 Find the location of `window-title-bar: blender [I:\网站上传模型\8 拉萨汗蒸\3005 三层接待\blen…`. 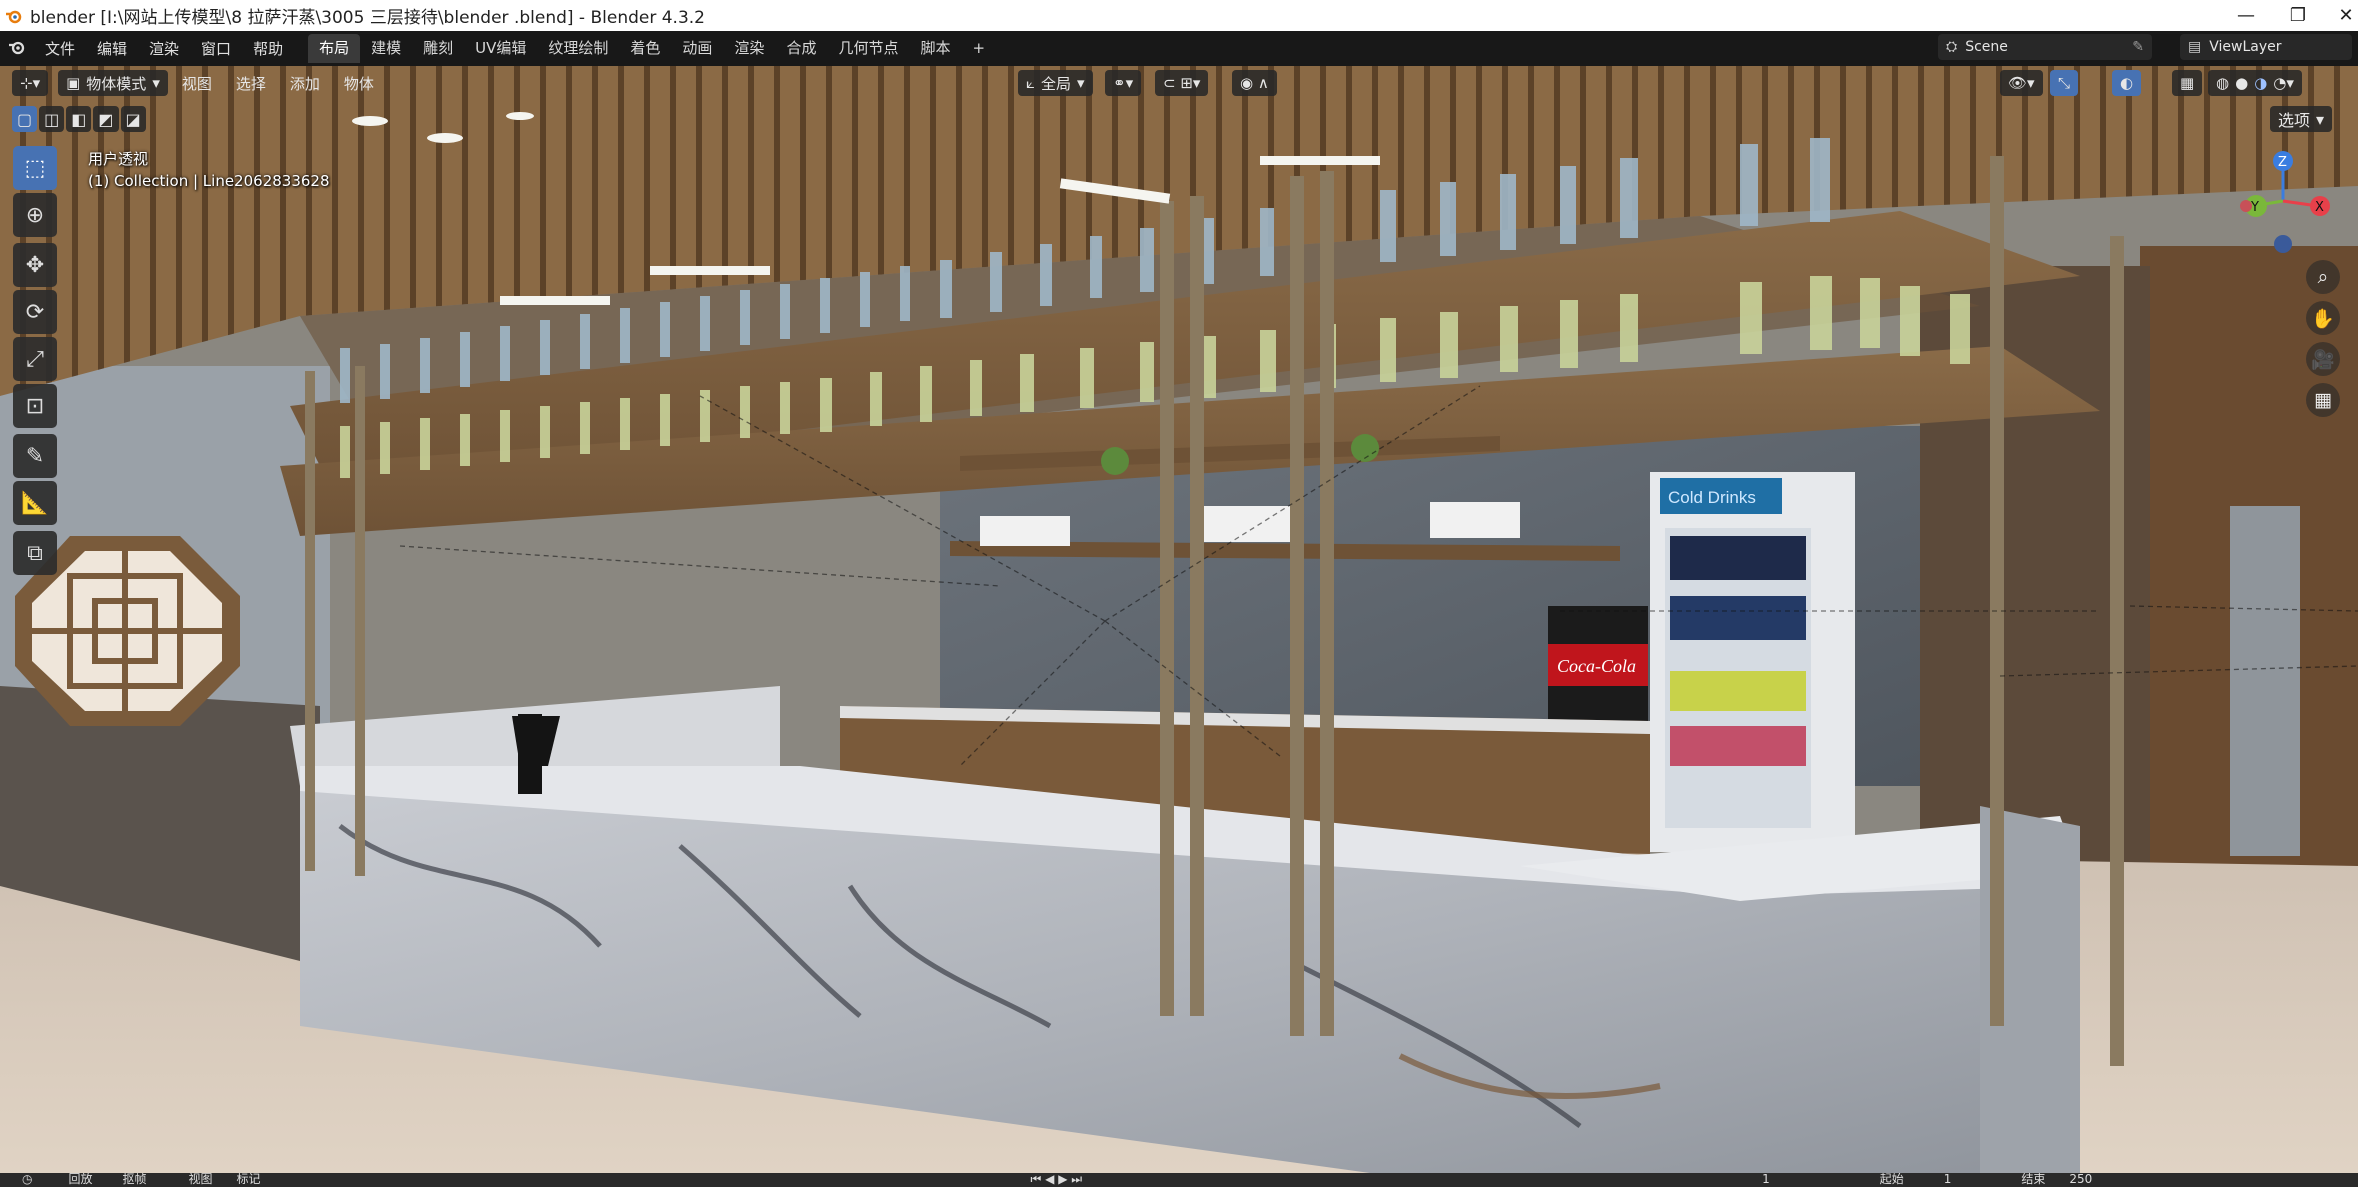

window-title-bar: blender [I:\网站上传模型\8 拉萨汗蒸\3005 三层接待\blen… is located at coordinates (1179, 15).